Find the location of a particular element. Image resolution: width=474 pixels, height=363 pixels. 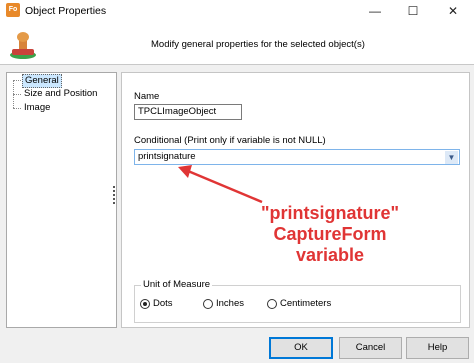

annotation-line-2: CaptureForm is located at coordinates (330, 234).